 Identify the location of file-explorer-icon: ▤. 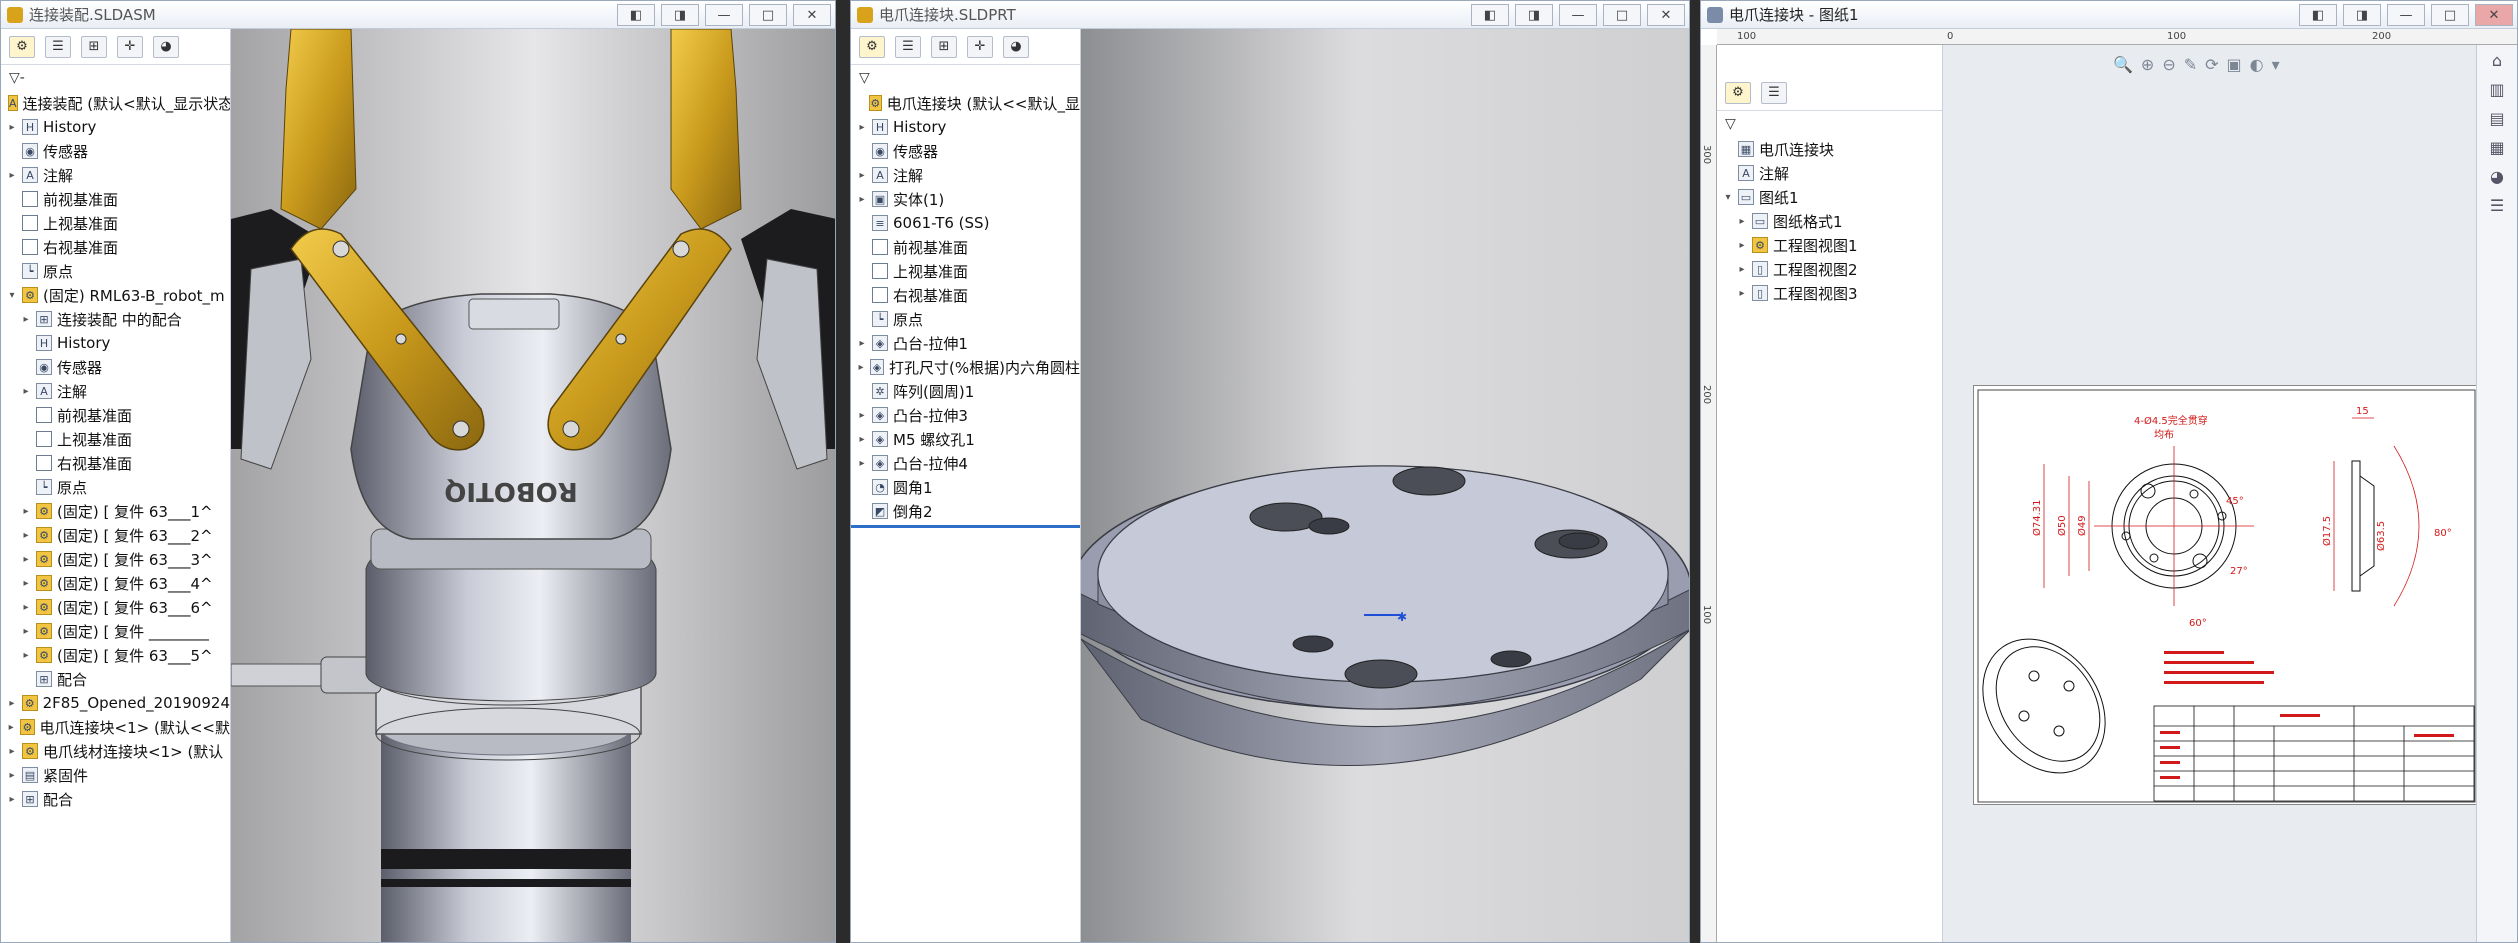
(2496, 118).